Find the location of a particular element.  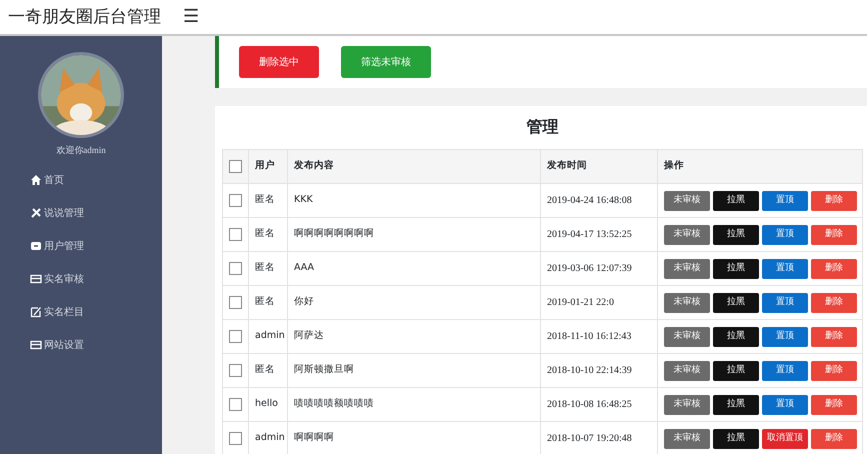

table-cell: admin is located at coordinates (268, 337).